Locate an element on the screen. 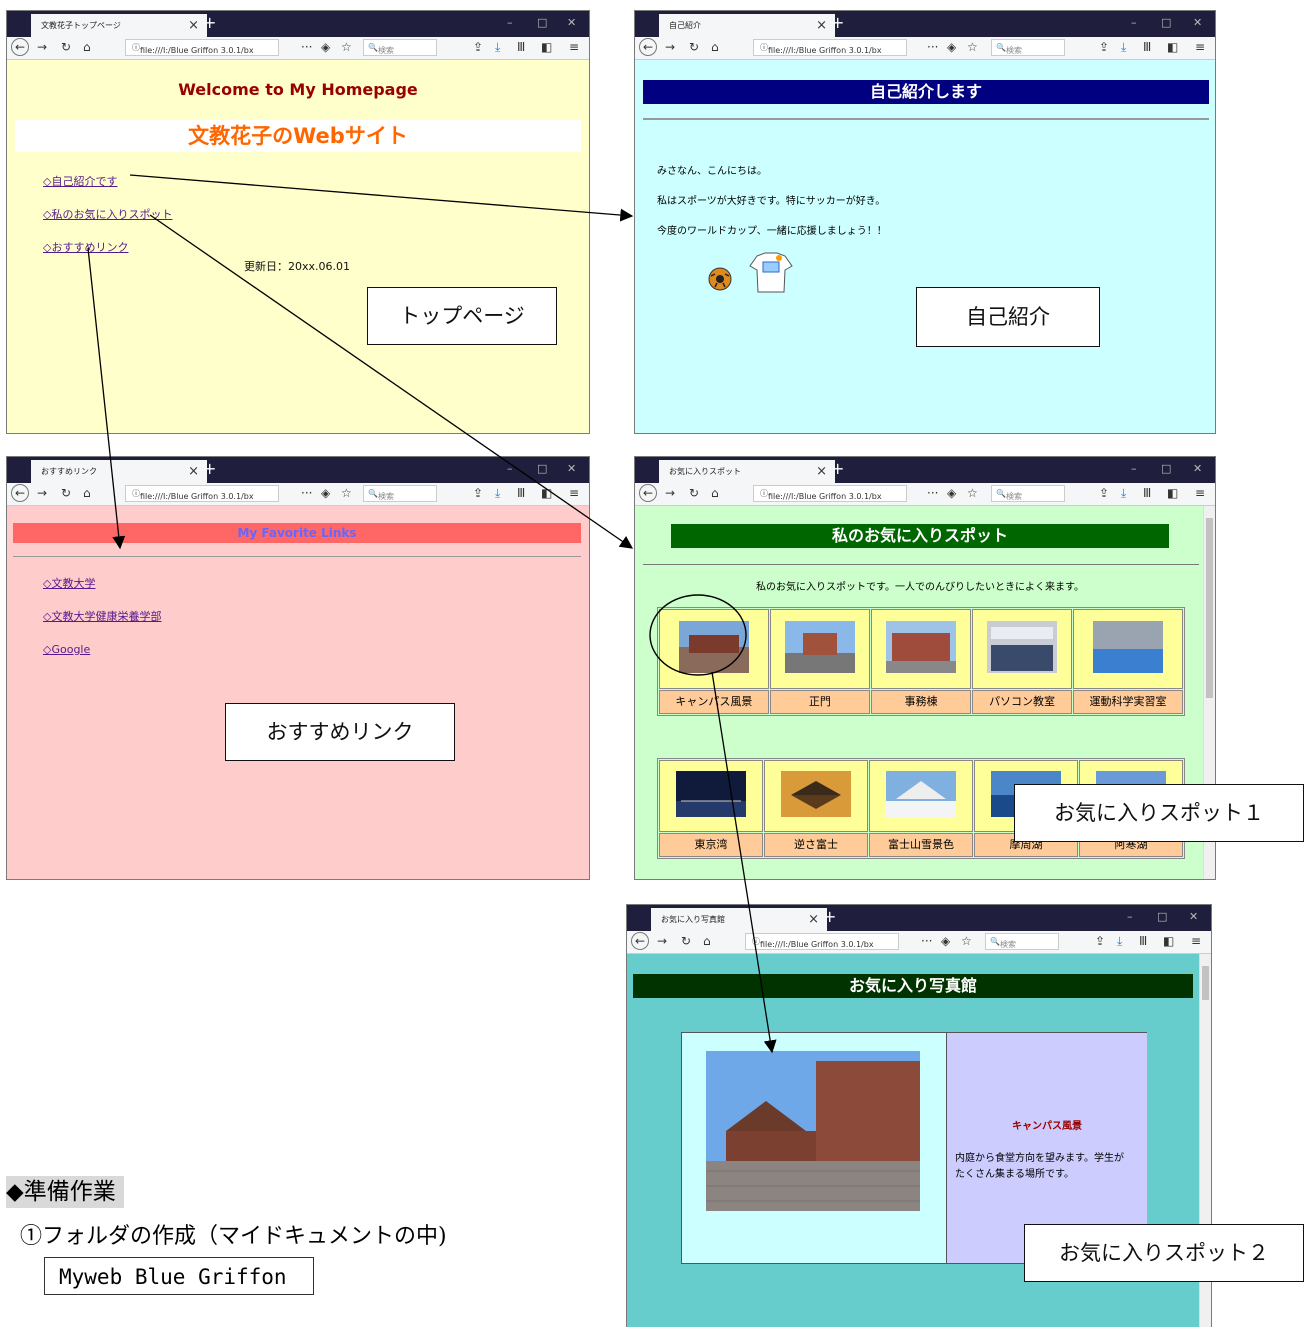  browser-tab: 自己紹介 × is located at coordinates (747, 25).